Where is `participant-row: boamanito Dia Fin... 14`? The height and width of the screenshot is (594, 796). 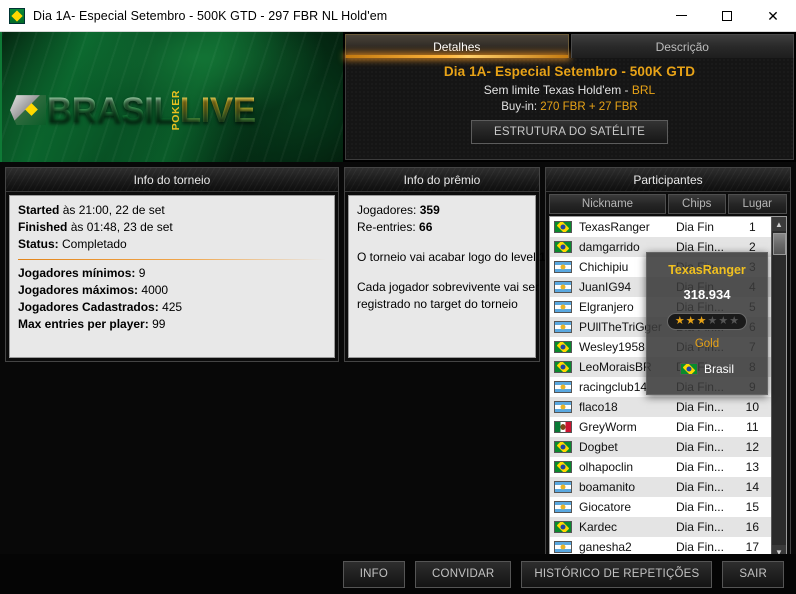 participant-row: boamanito Dia Fin... 14 is located at coordinates (660, 487).